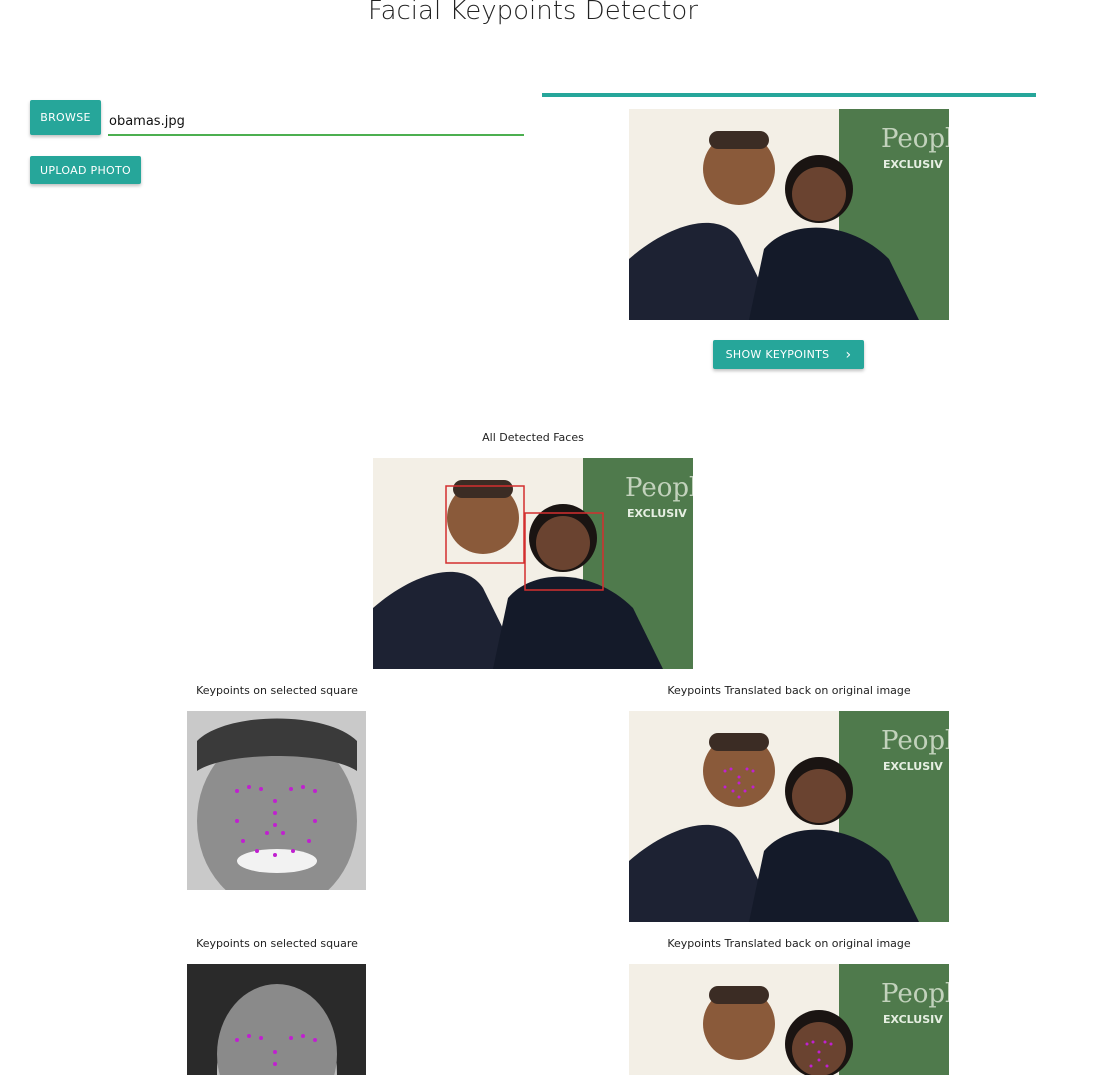  What do you see at coordinates (533, 563) in the screenshot?
I see `detected-faces-image: People EXCLUSIV` at bounding box center [533, 563].